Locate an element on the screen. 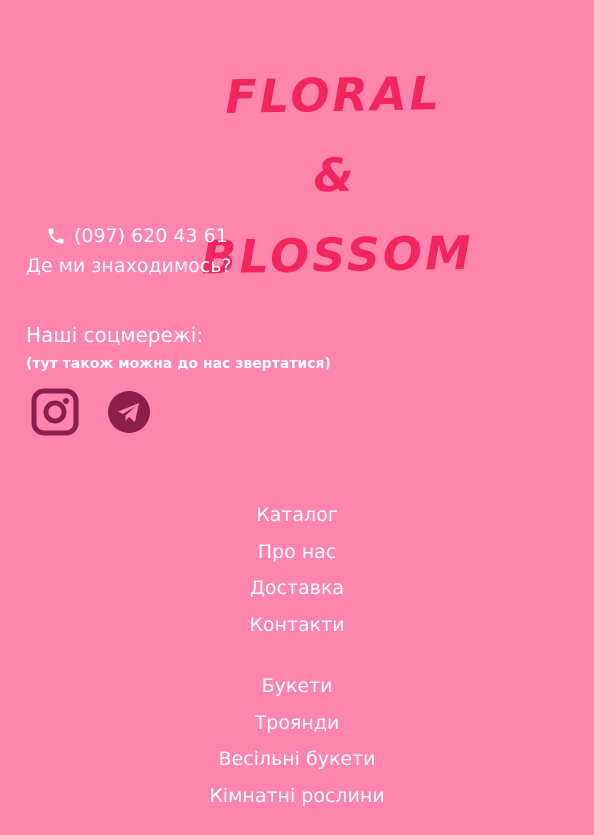 The height and width of the screenshot is (835, 594). logo-line-1: FLORAL & is located at coordinates (333, 134).